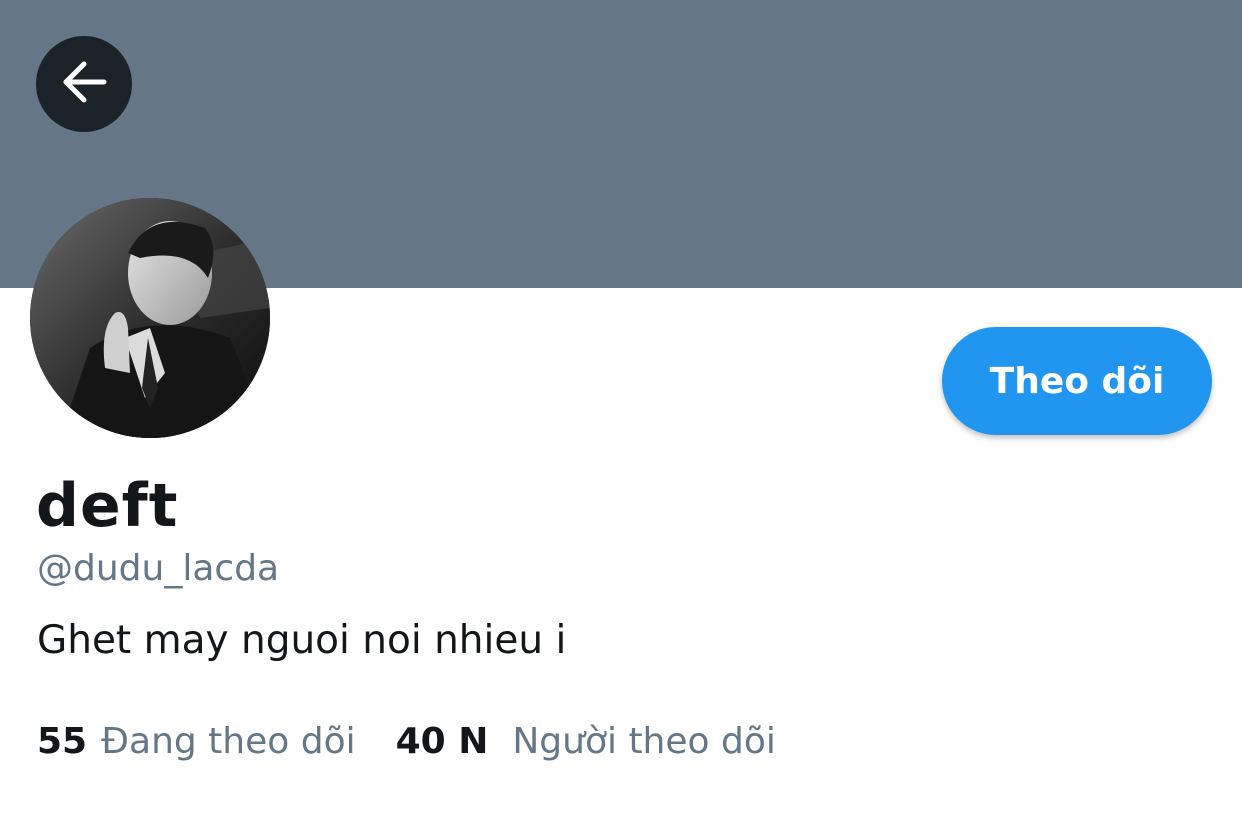 The width and height of the screenshot is (1242, 826). Describe the element at coordinates (150, 318) in the screenshot. I see `avatar` at that location.